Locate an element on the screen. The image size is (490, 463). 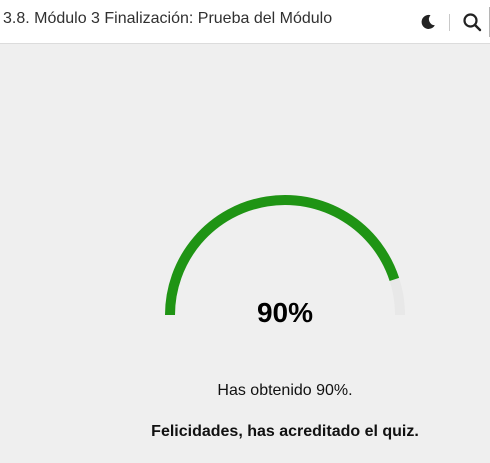
score-result-text: Has obtenido 90%. is located at coordinates (285, 390).